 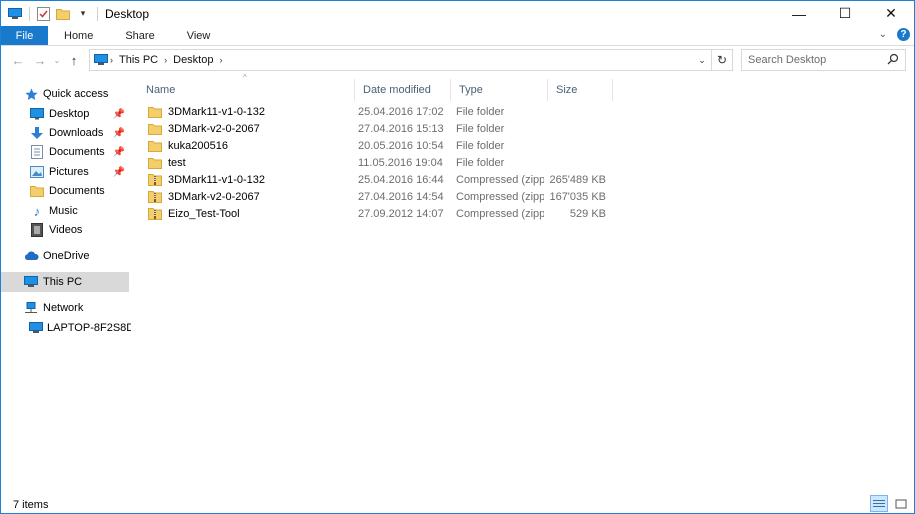 I want to click on file-name: kuka200516, so click(x=198, y=145).